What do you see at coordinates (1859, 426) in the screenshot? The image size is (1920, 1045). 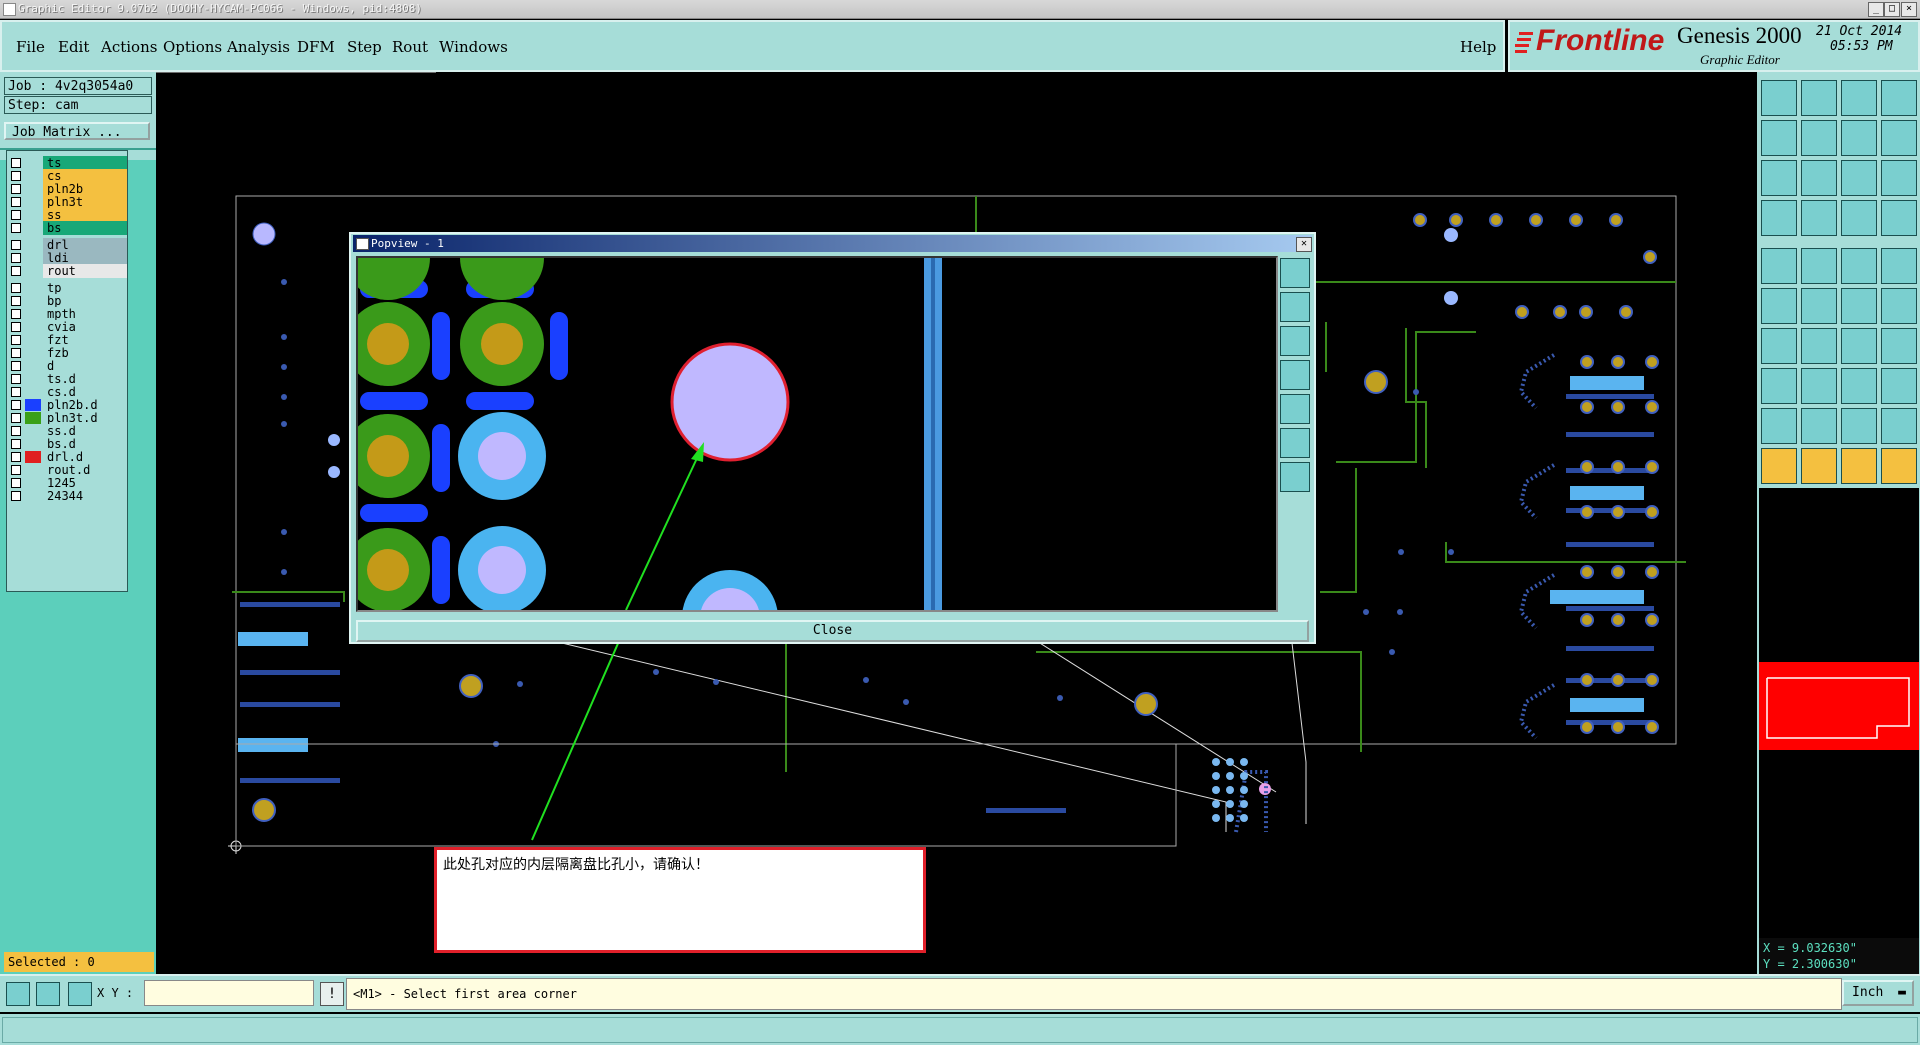 I see `a2-icon` at bounding box center [1859, 426].